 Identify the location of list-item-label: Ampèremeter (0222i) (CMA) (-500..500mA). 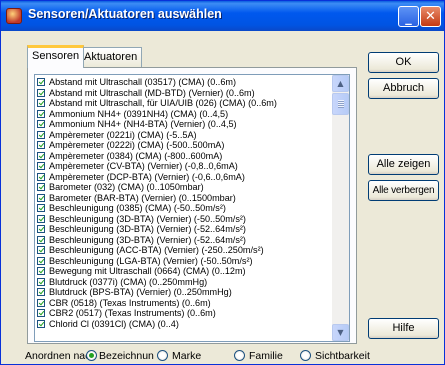
(137, 145).